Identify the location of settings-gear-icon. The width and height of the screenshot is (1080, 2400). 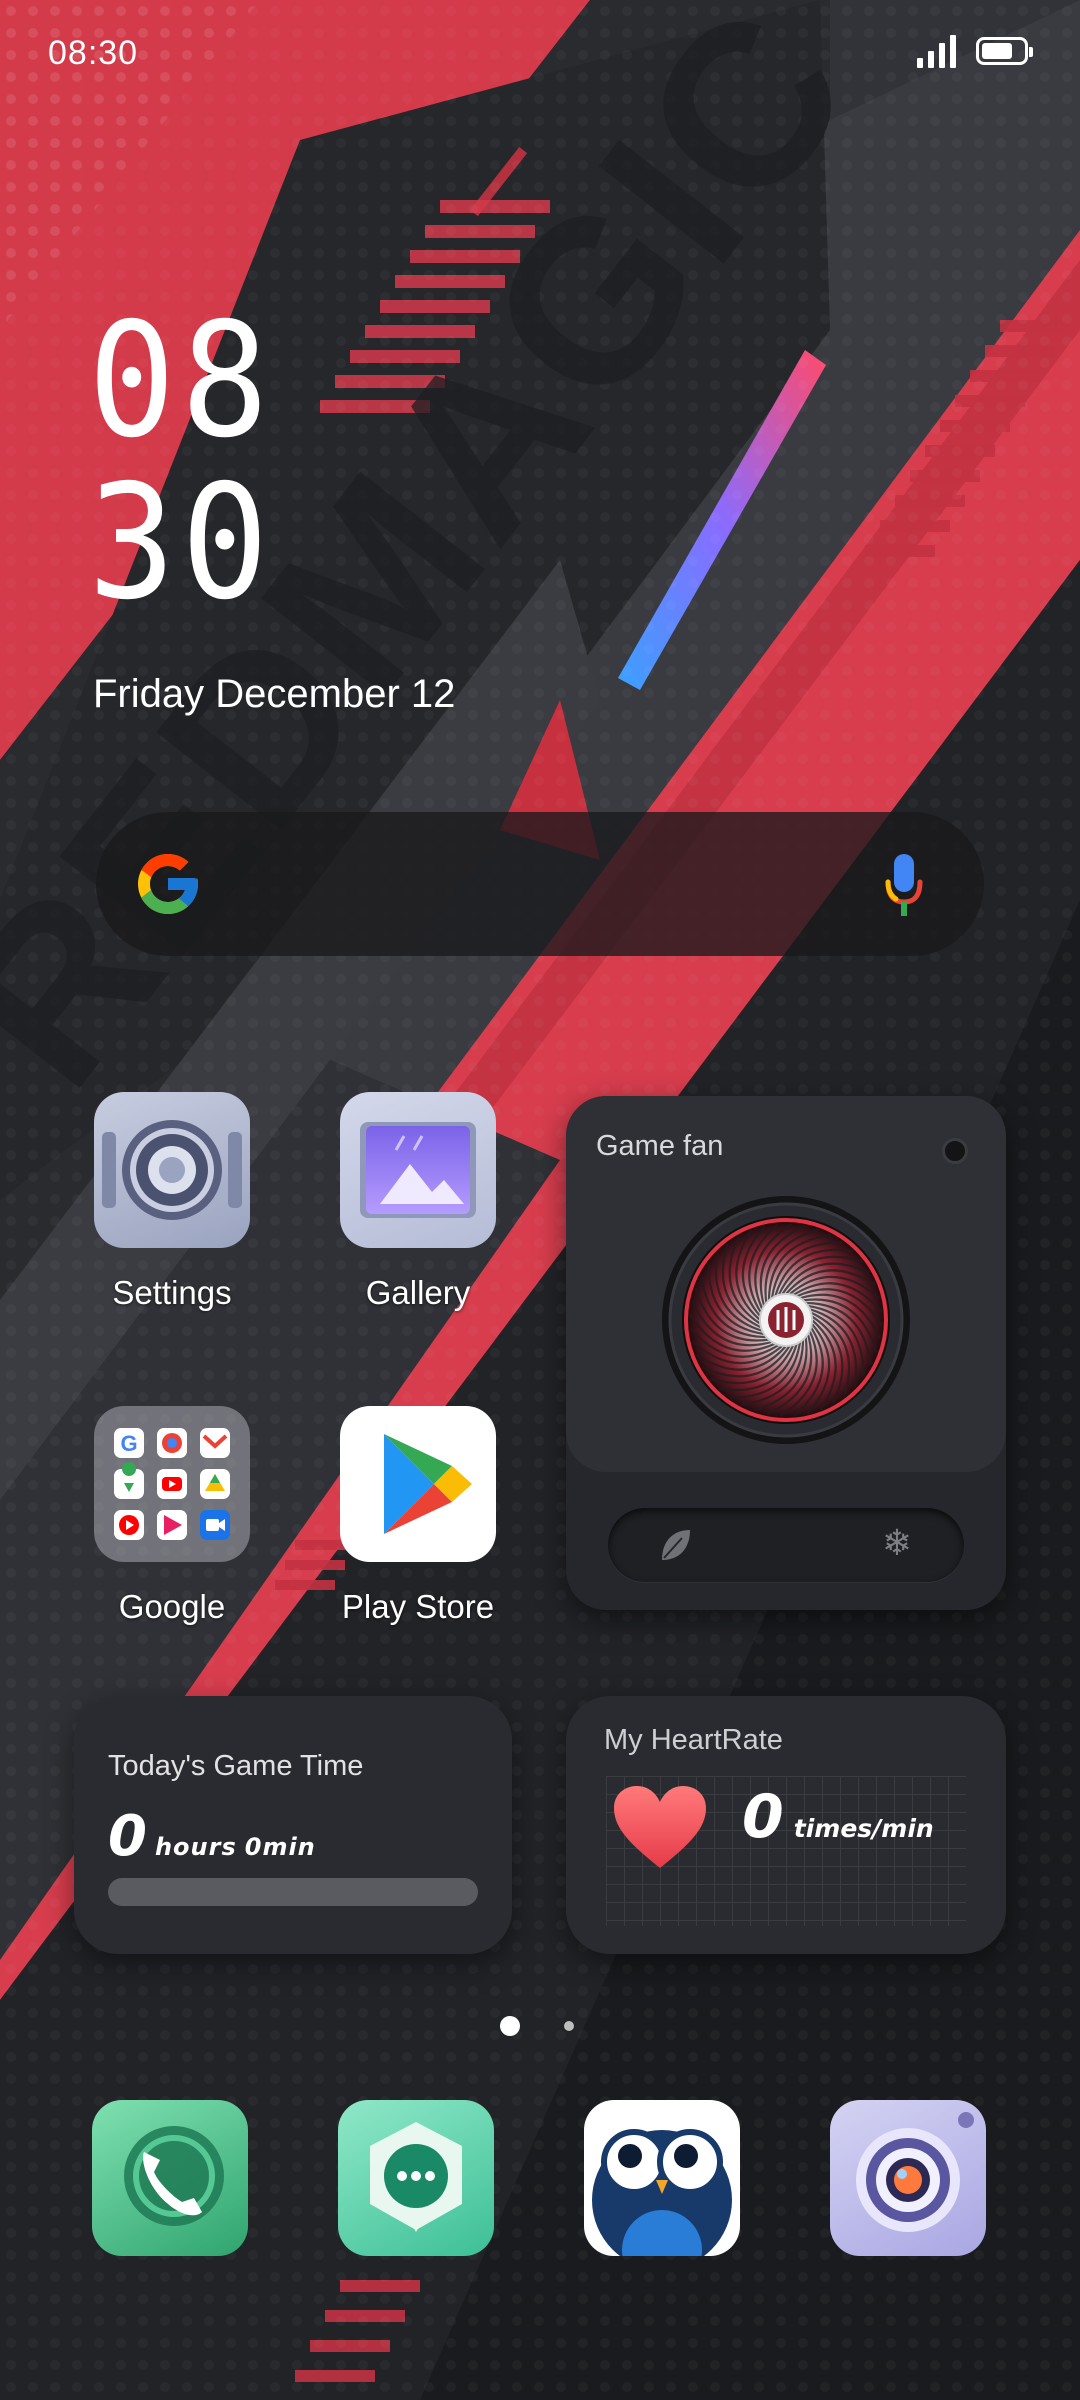
(172, 1170).